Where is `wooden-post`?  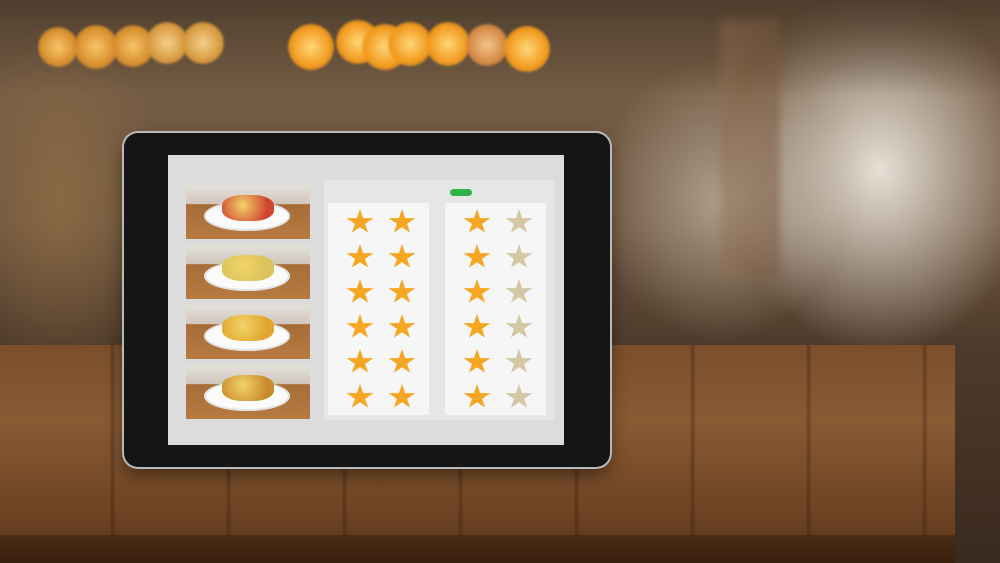
wooden-post is located at coordinates (750, 150).